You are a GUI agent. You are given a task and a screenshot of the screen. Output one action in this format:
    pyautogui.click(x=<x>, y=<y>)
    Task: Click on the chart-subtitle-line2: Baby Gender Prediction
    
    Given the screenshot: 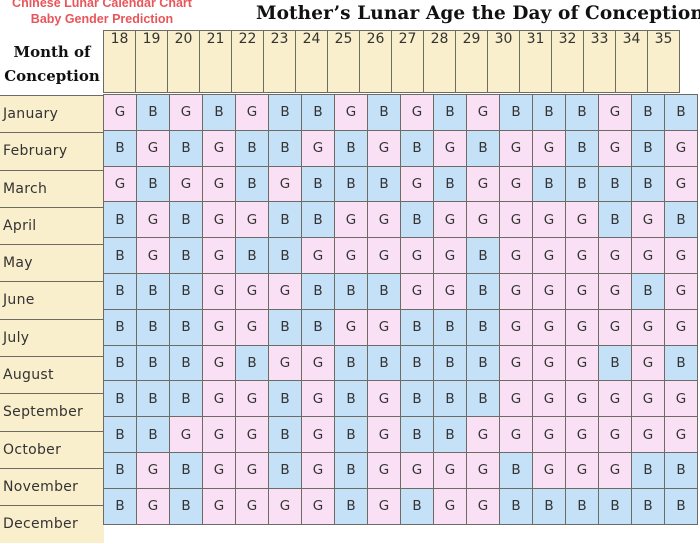 What is the action you would take?
    pyautogui.click(x=102, y=19)
    